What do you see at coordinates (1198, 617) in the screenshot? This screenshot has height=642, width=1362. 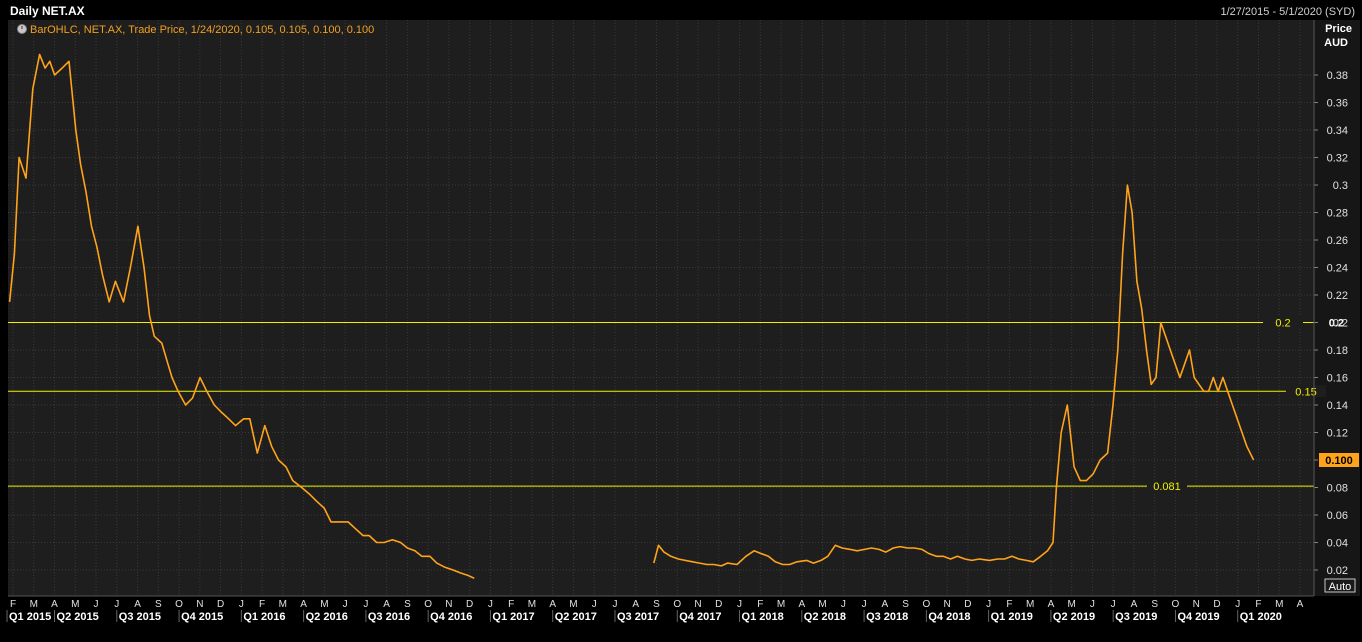 I see `x-quarter-label: Q4 2019` at bounding box center [1198, 617].